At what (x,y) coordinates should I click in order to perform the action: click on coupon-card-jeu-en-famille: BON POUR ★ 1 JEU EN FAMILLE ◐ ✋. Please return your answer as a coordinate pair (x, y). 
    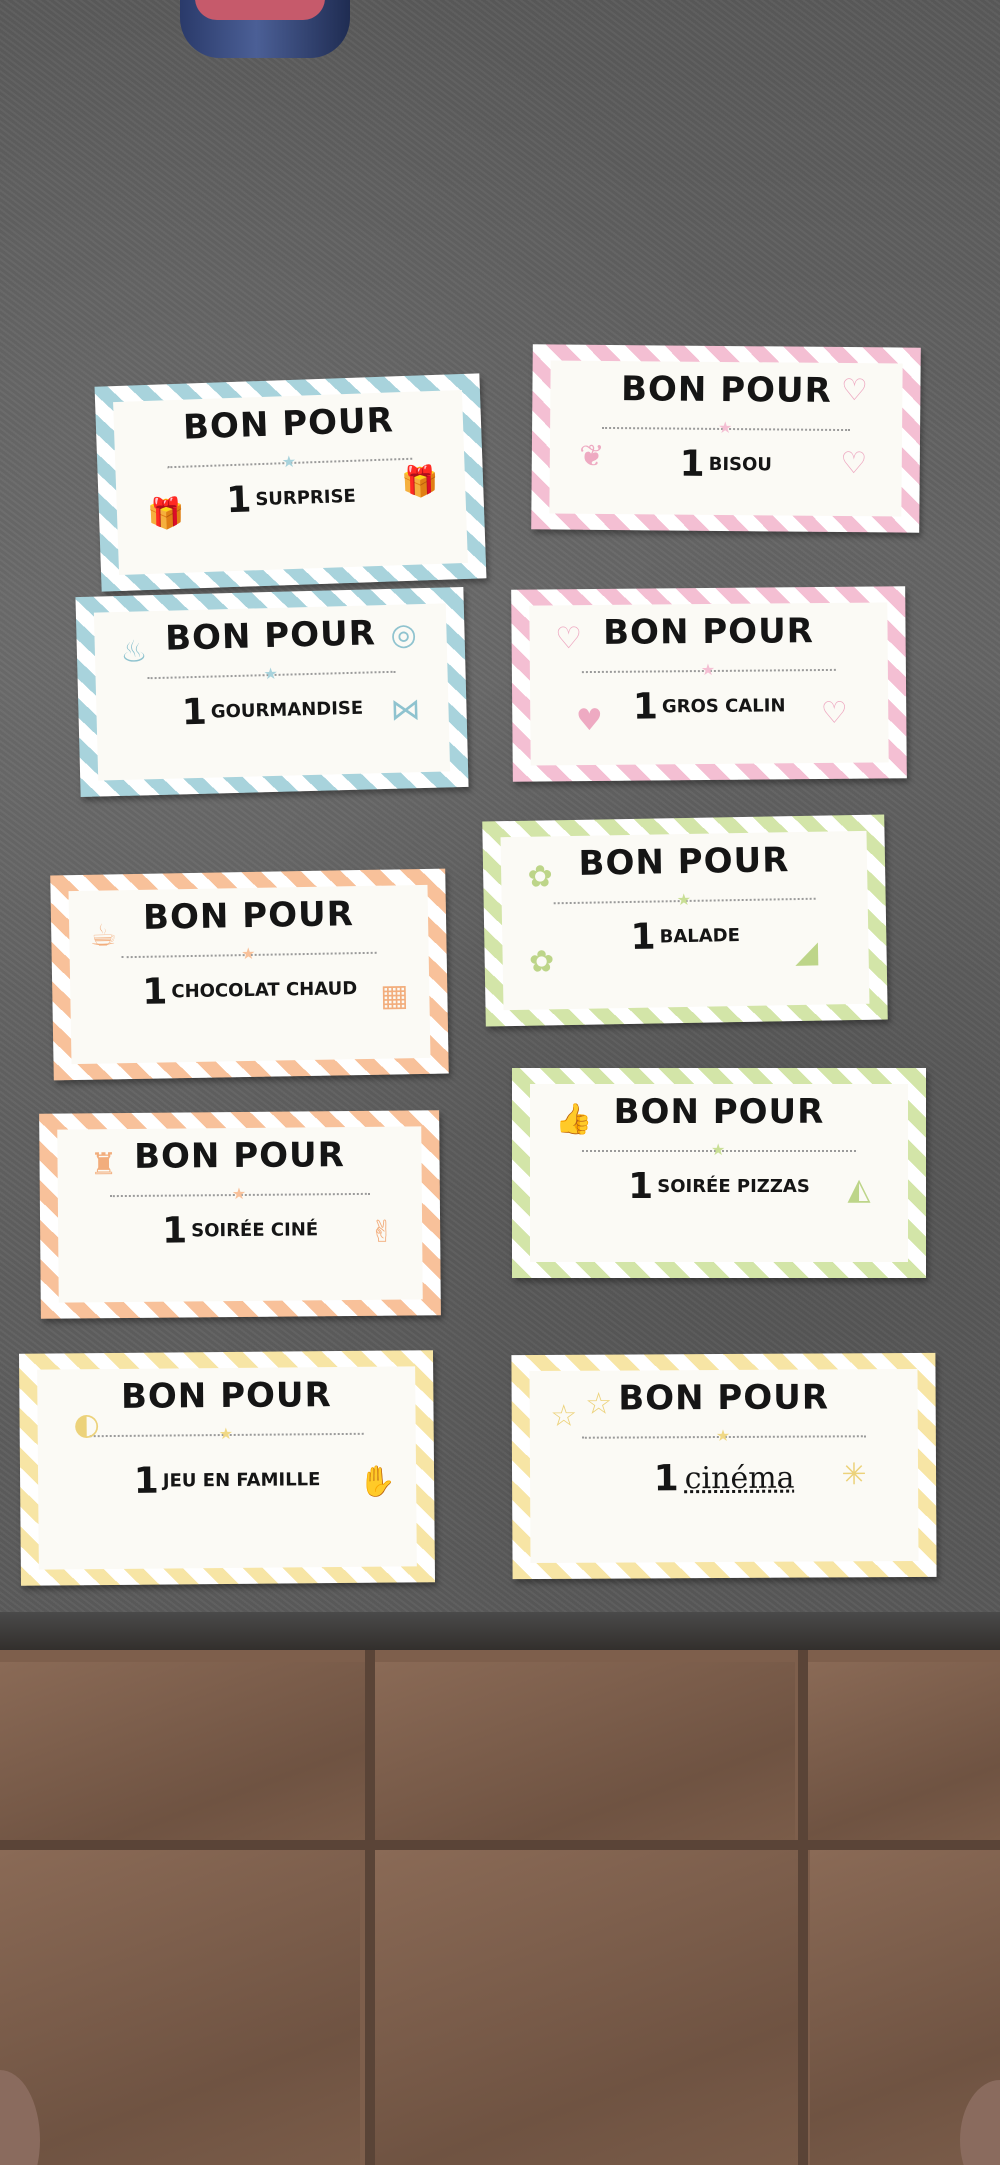
    Looking at the image, I should click on (227, 1468).